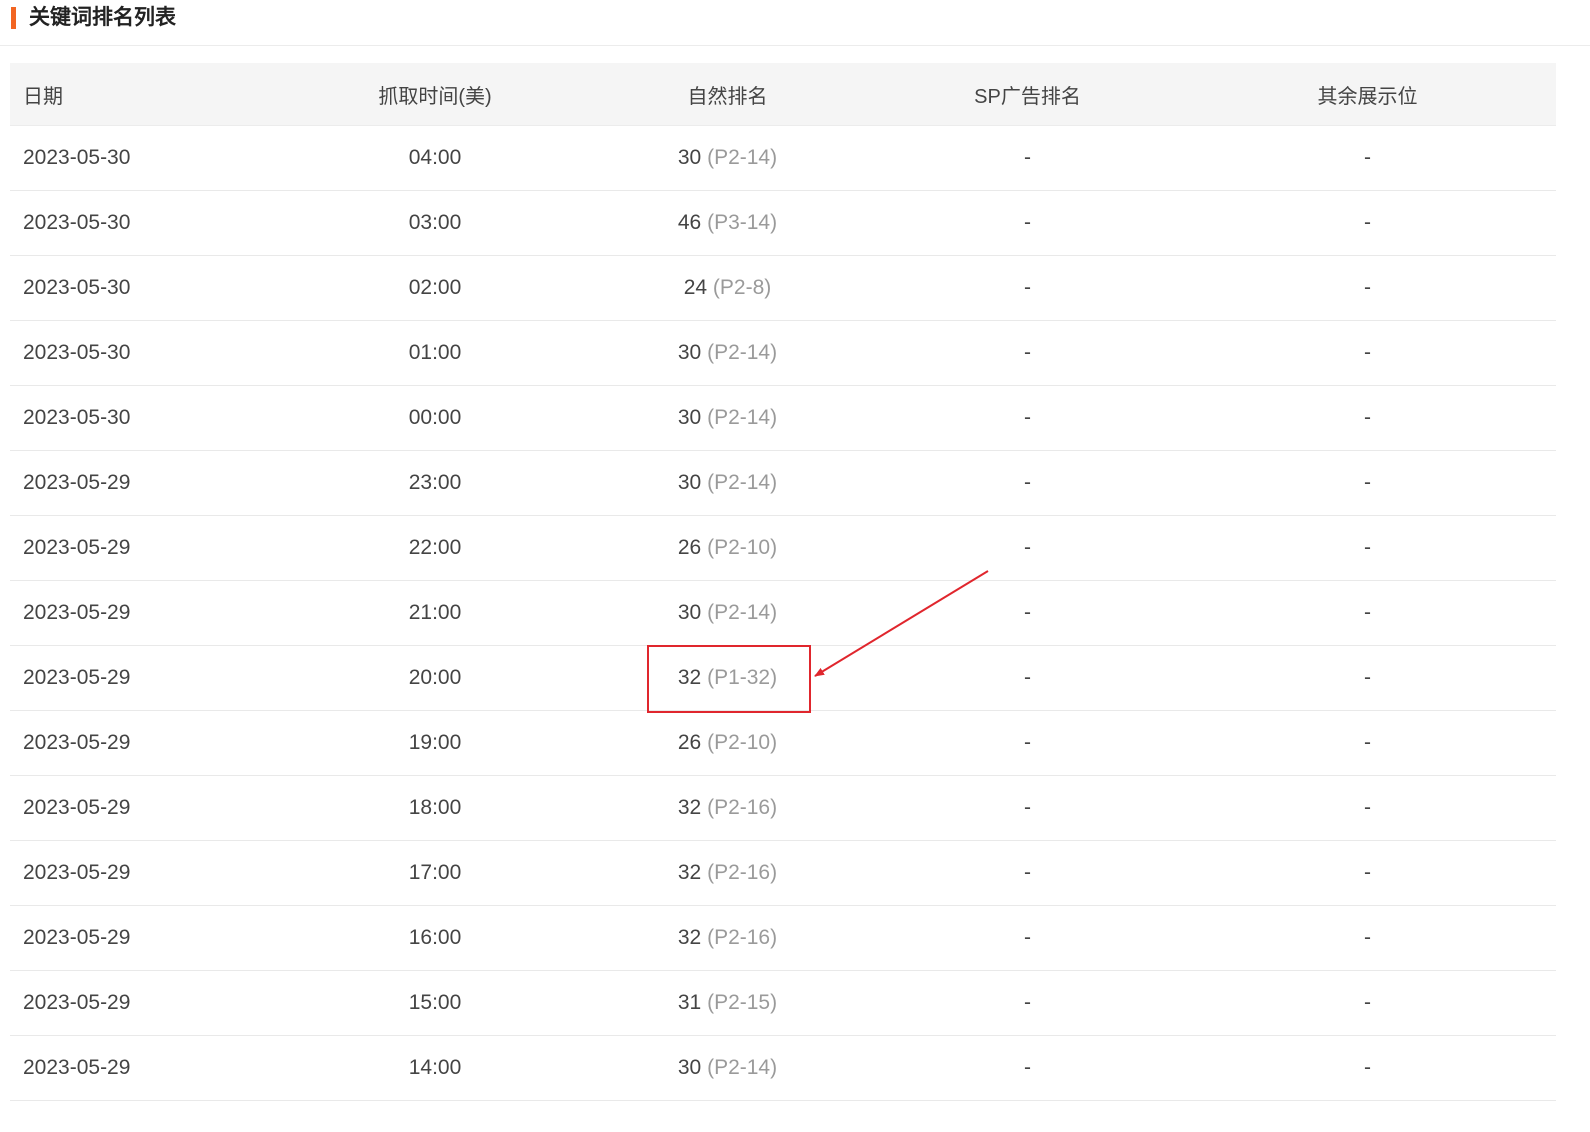 This screenshot has height=1132, width=1590. I want to click on table-row: 2023-05-29 19:00 26 (P2-10) - -, so click(783, 743).